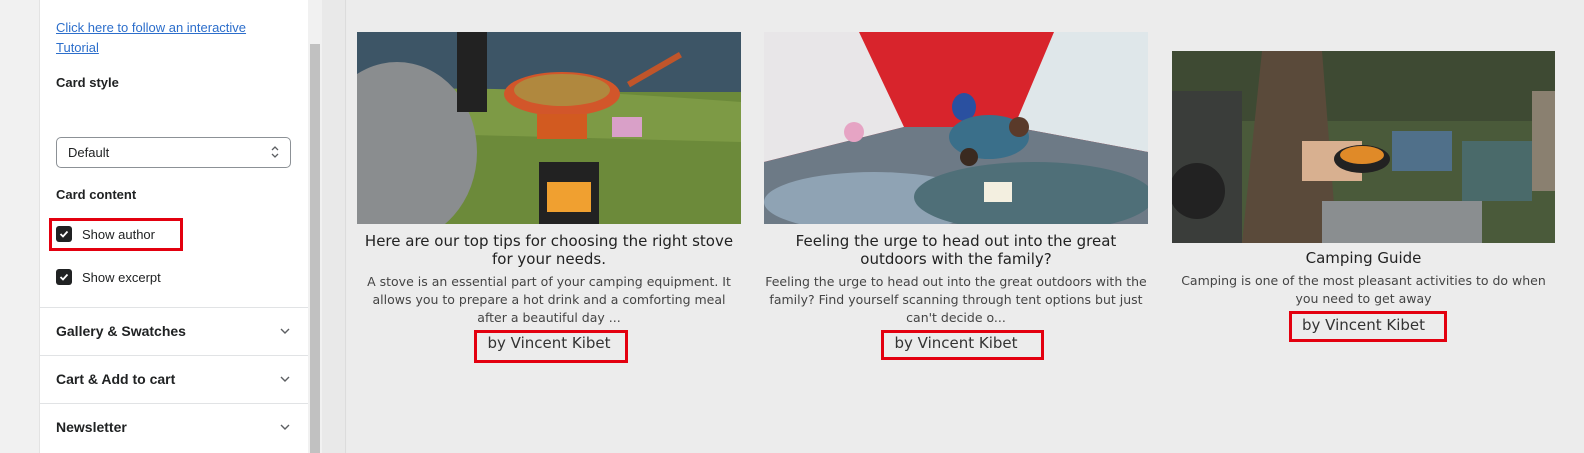  Describe the element at coordinates (173, 152) in the screenshot. I see `card-style-select: Default` at that location.